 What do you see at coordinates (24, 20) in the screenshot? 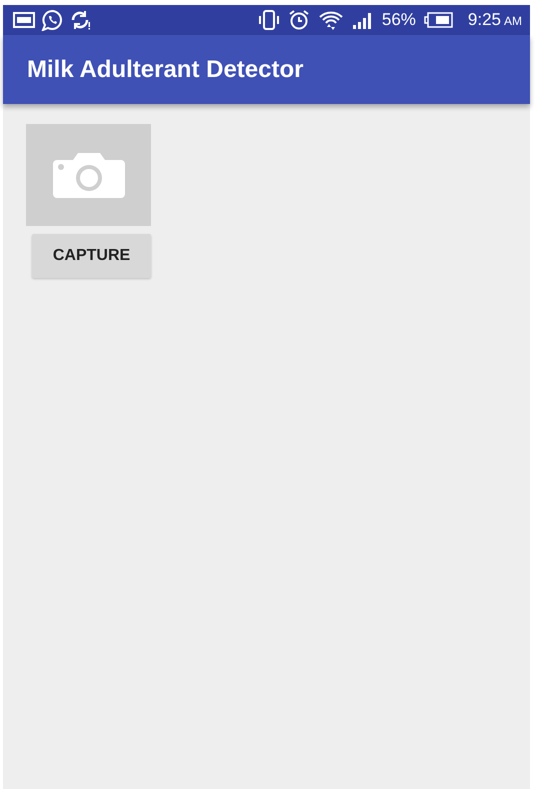
I see `image-icon` at bounding box center [24, 20].